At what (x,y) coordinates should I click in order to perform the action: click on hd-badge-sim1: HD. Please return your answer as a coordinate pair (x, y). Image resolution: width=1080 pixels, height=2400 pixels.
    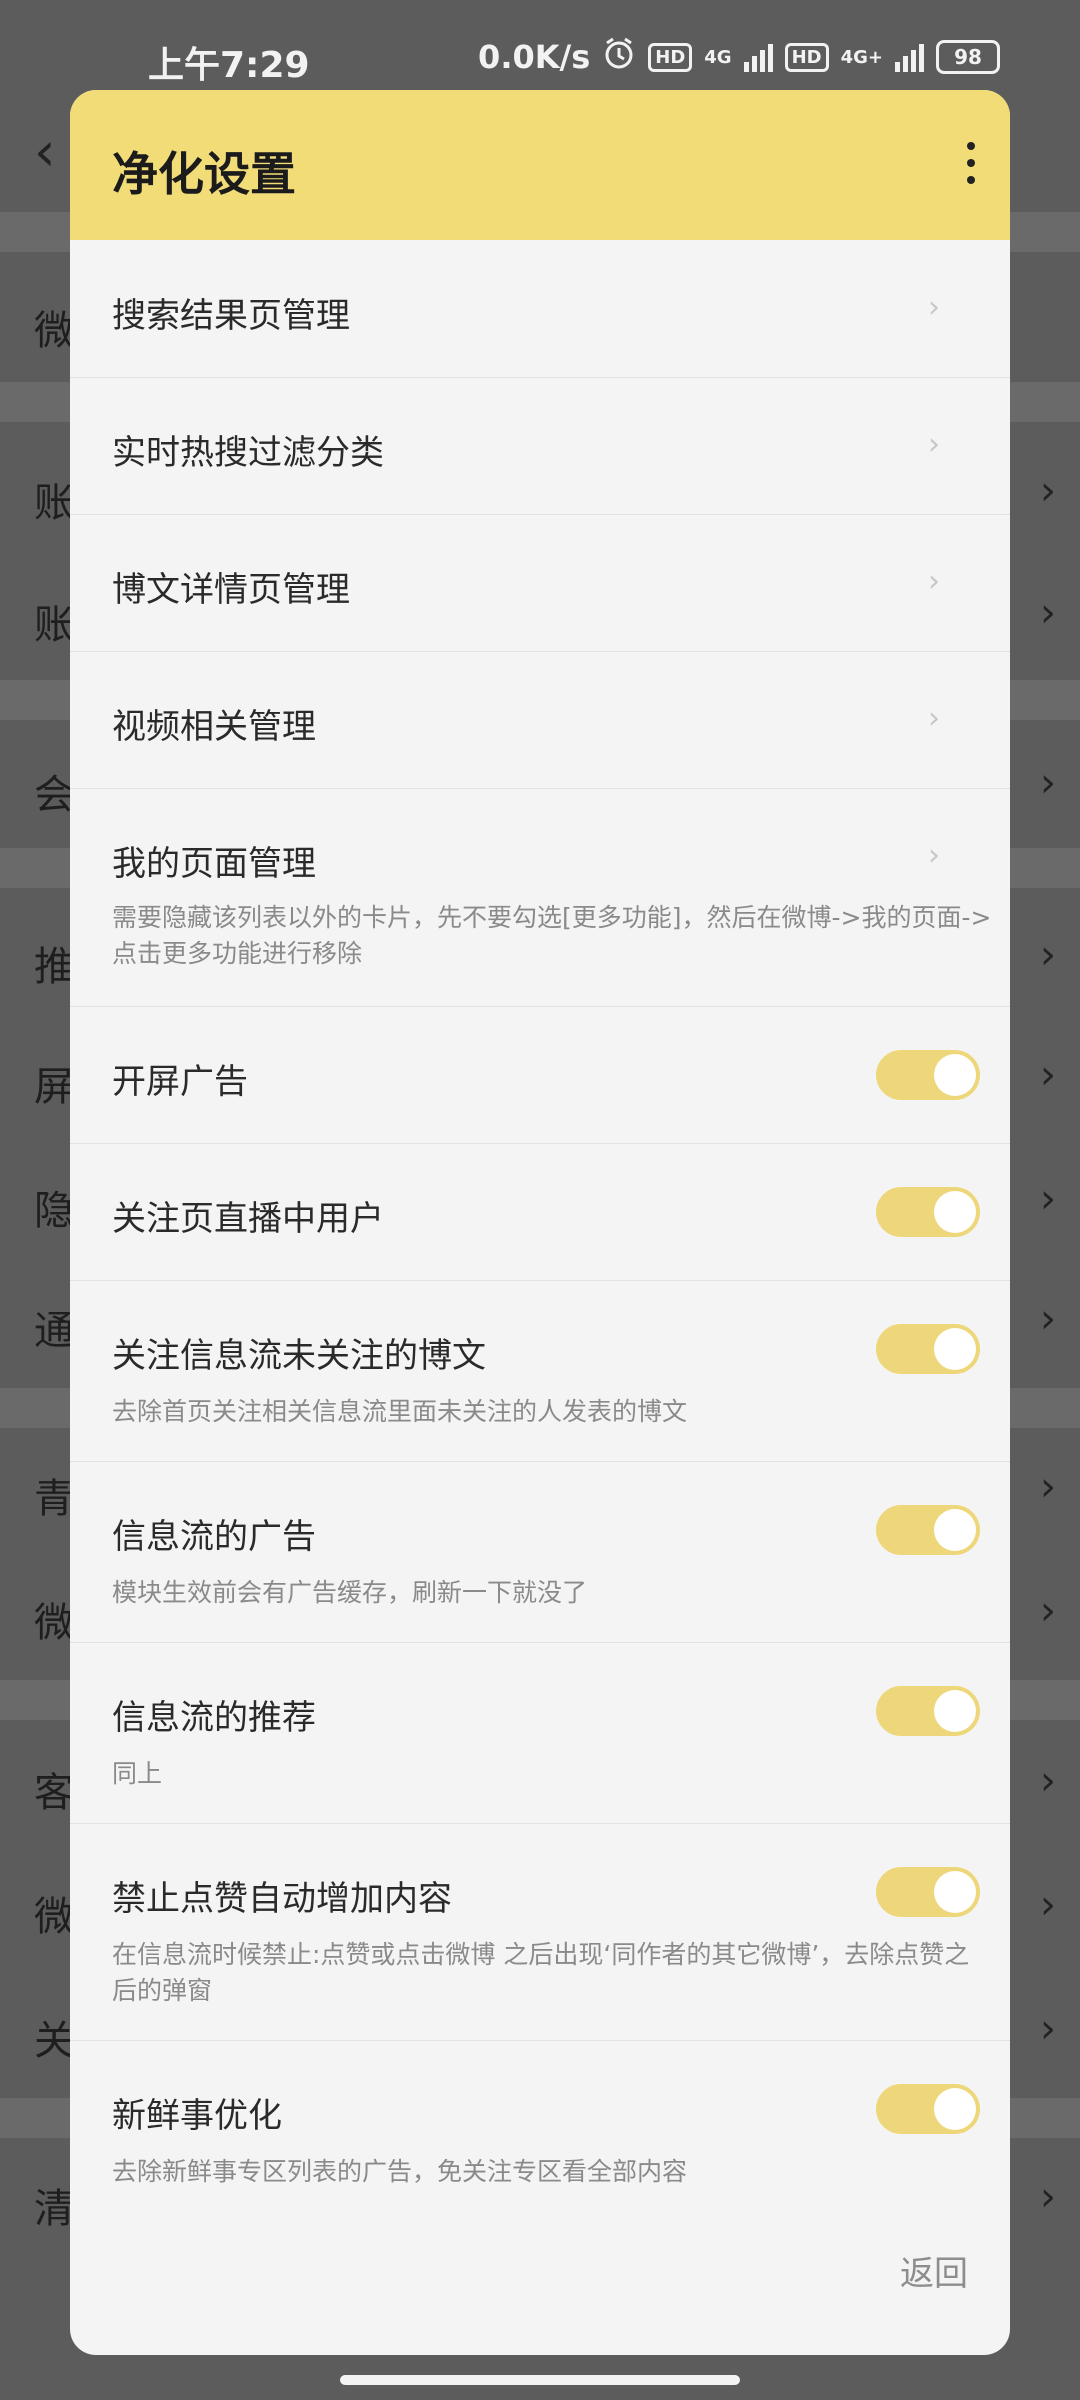
    Looking at the image, I should click on (670, 57).